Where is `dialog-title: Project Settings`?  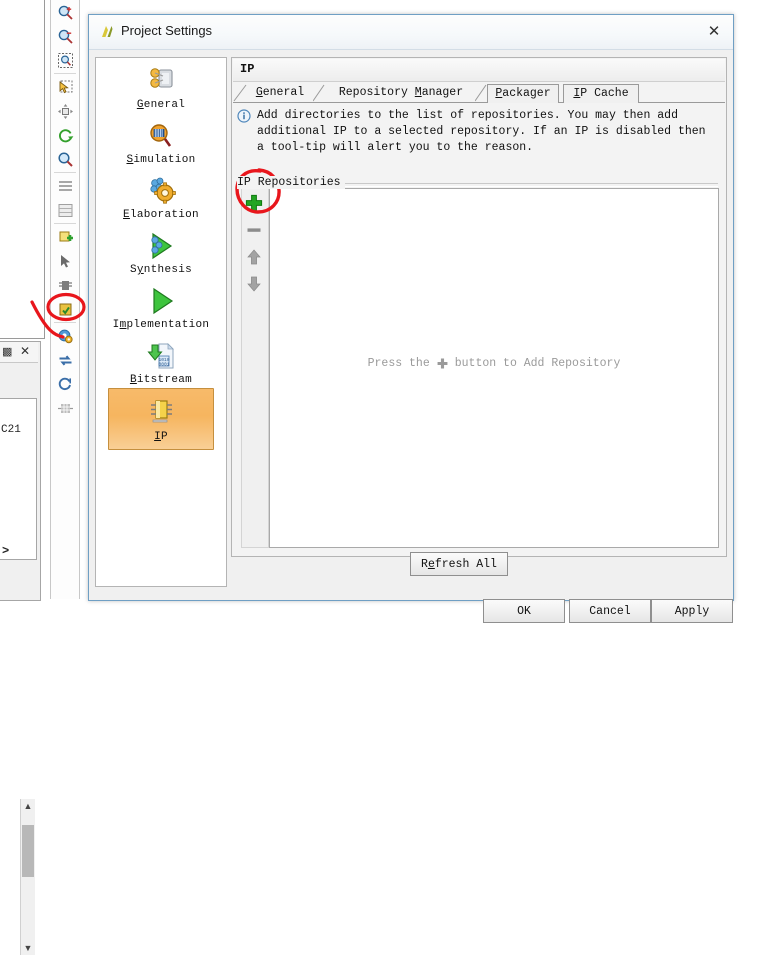 dialog-title: Project Settings is located at coordinates (167, 30).